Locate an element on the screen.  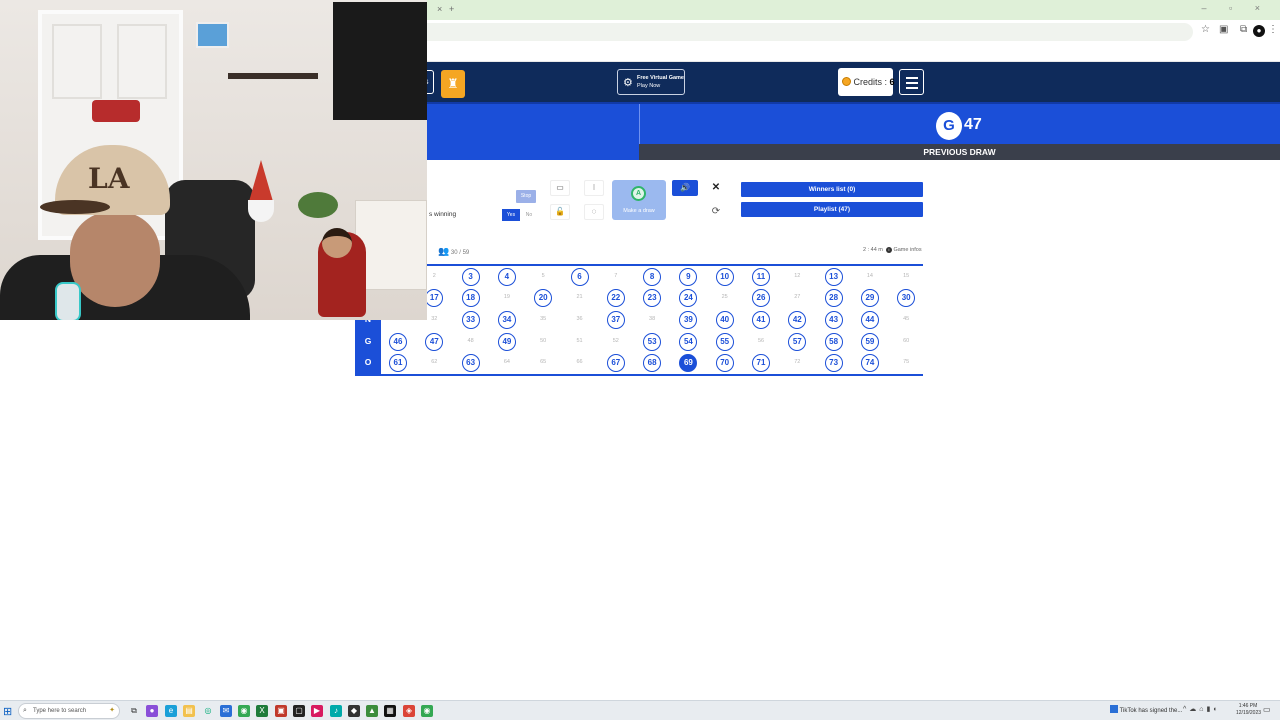
app-icon-3: ✉ is located at coordinates (226, 711).